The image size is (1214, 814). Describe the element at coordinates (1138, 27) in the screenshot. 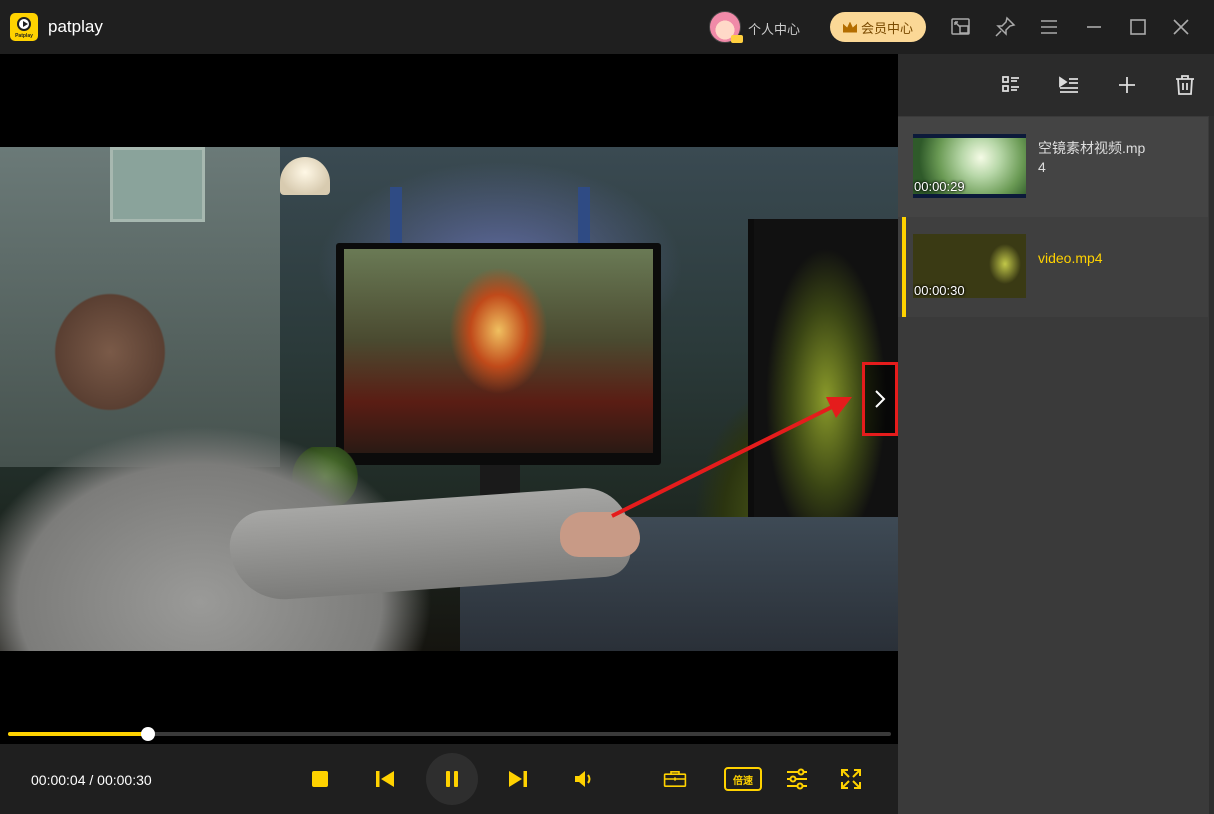

I see `maximize-icon` at that location.